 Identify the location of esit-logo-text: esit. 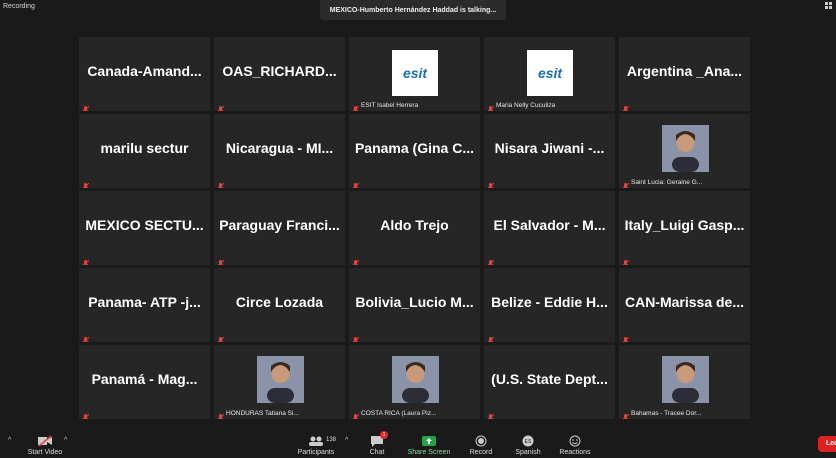
(415, 73).